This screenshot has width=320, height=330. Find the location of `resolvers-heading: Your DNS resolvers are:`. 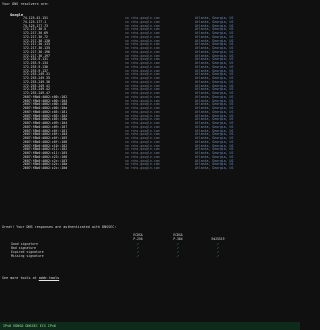

resolvers-heading: Your DNS resolvers are: is located at coordinates (25, 4).